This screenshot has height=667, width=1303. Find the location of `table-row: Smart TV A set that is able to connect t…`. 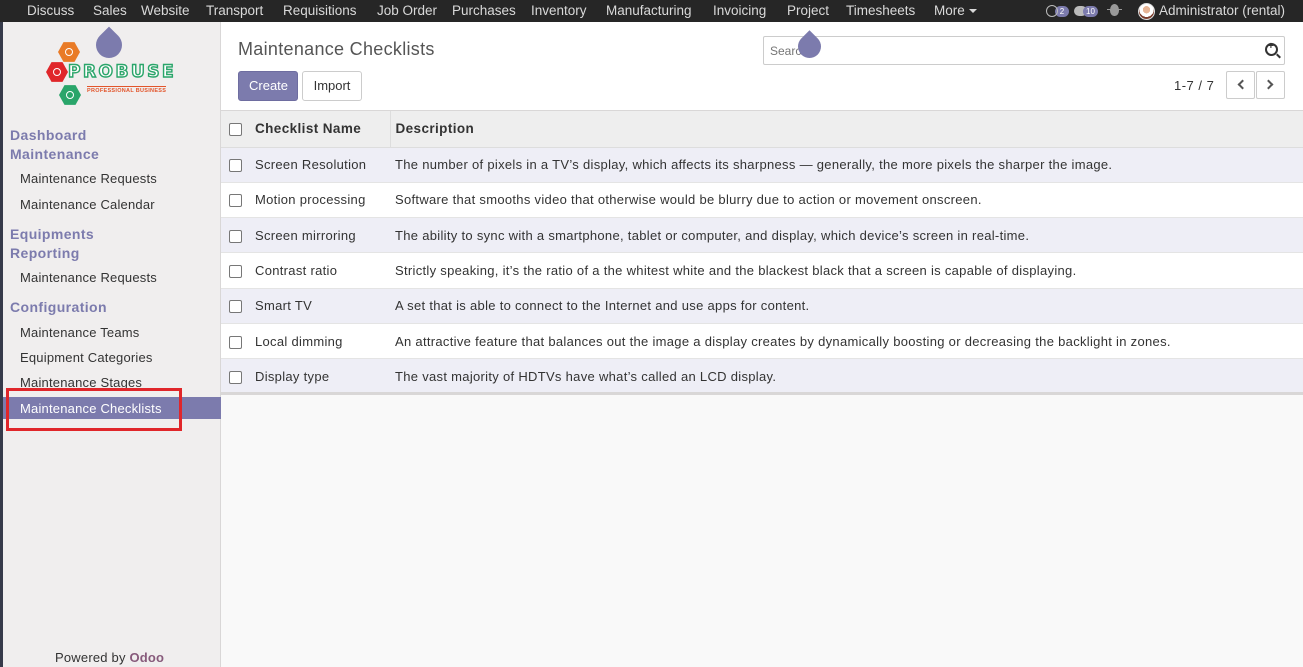

table-row: Smart TV A set that is able to connect t… is located at coordinates (762, 306).